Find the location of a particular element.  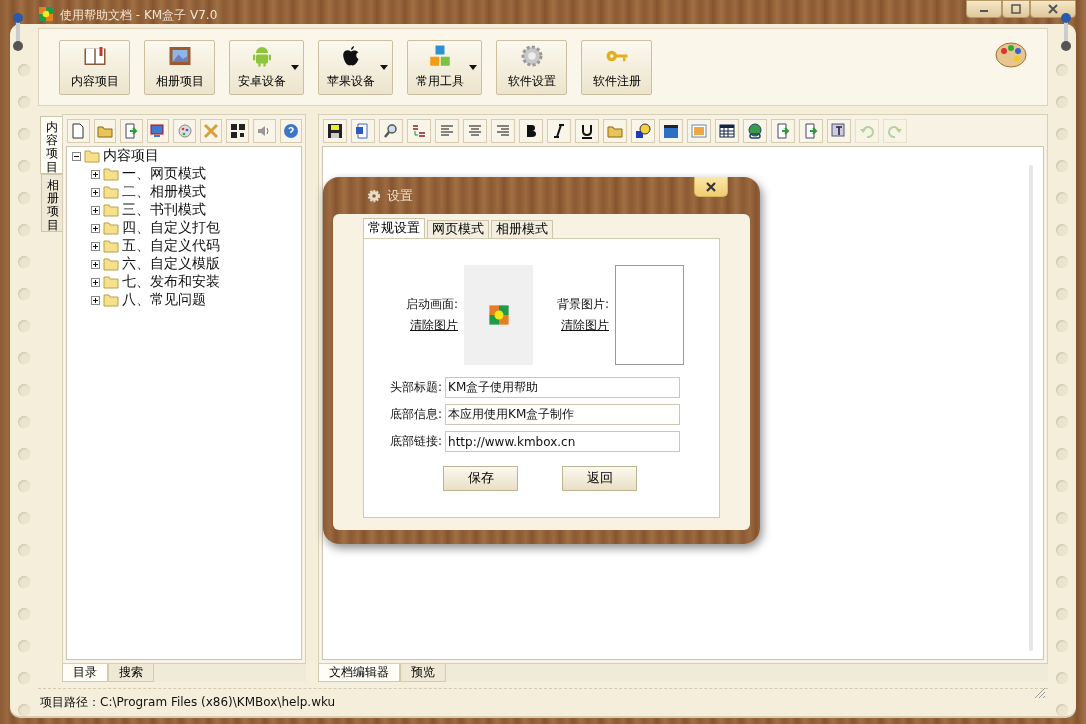

tree-item: 四、自定义打包 is located at coordinates (171, 228).